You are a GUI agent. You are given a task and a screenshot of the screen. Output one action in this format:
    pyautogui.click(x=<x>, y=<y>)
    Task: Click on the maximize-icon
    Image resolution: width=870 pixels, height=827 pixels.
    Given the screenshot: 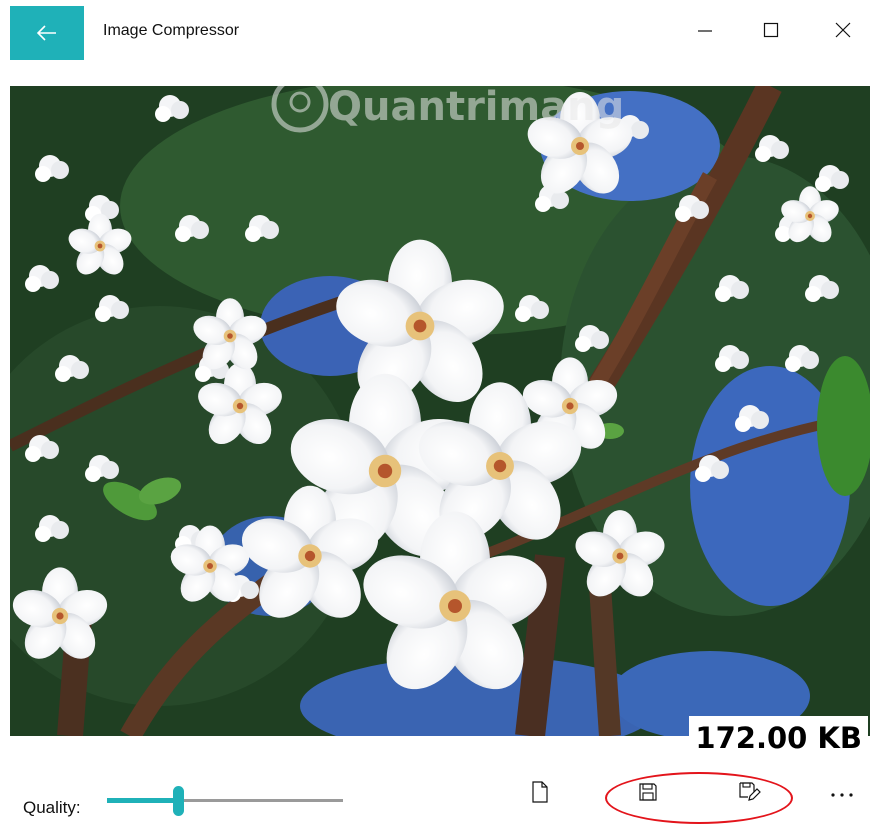 What is the action you would take?
    pyautogui.click(x=771, y=32)
    